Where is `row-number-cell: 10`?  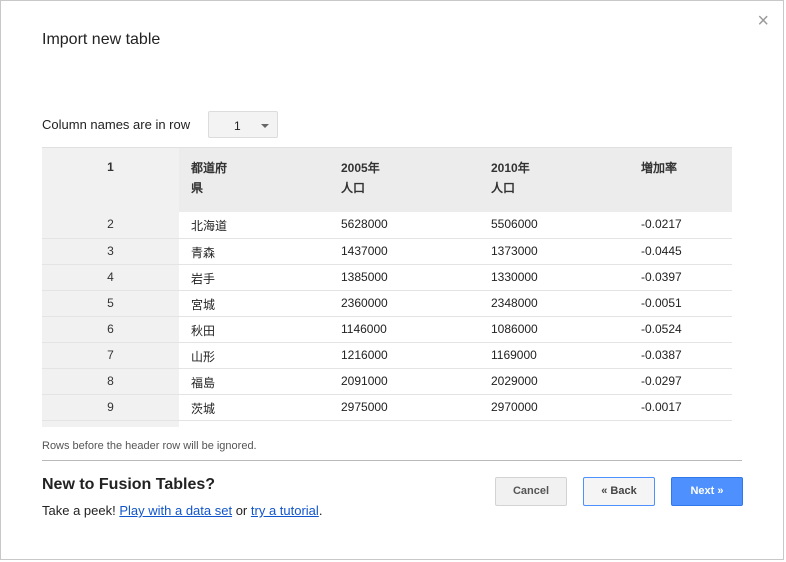
row-number-cell: 10 is located at coordinates (110, 423).